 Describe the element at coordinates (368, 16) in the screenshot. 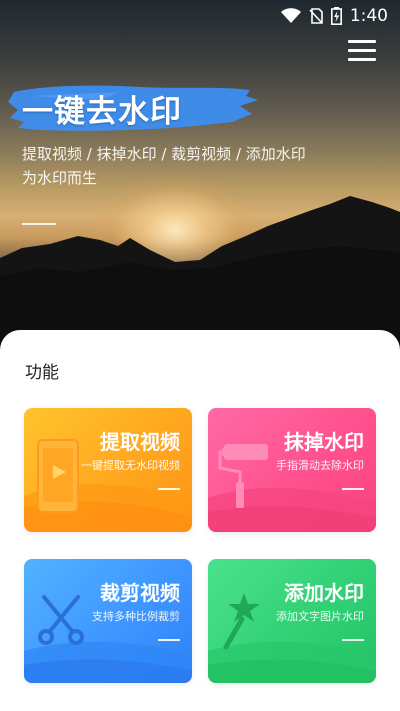

I see `status-time: 1:40` at that location.